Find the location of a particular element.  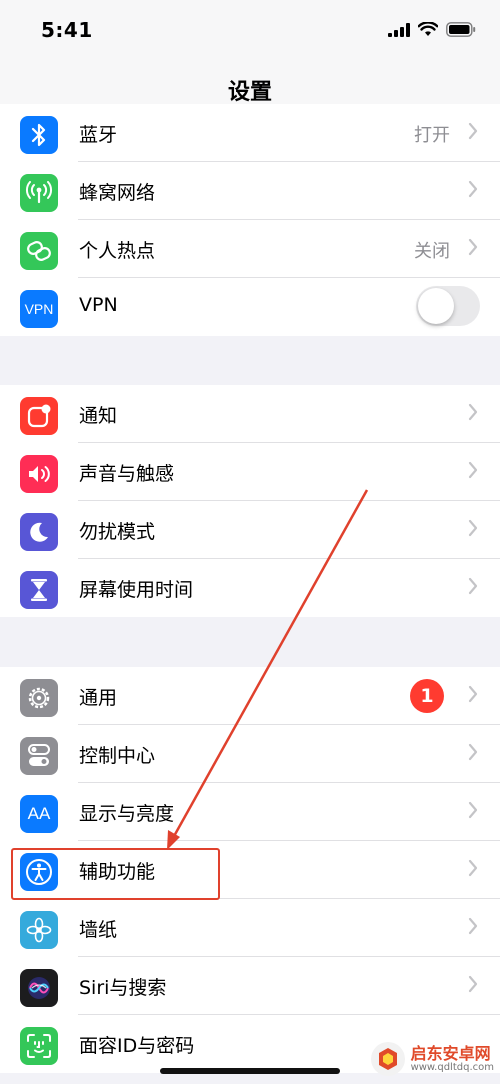

watermark: 启东安卓网 www.qdltdq.com is located at coordinates (432, 1059).